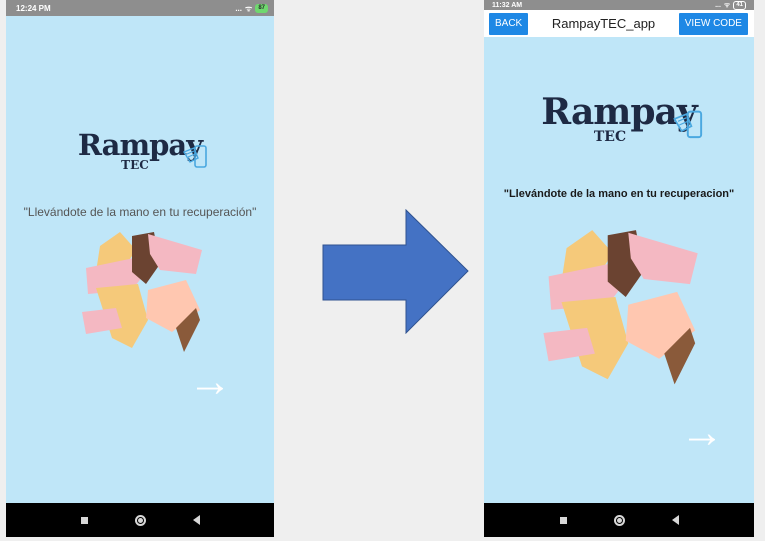  Describe the element at coordinates (395, 271) in the screenshot. I see `transition-arrow` at that location.